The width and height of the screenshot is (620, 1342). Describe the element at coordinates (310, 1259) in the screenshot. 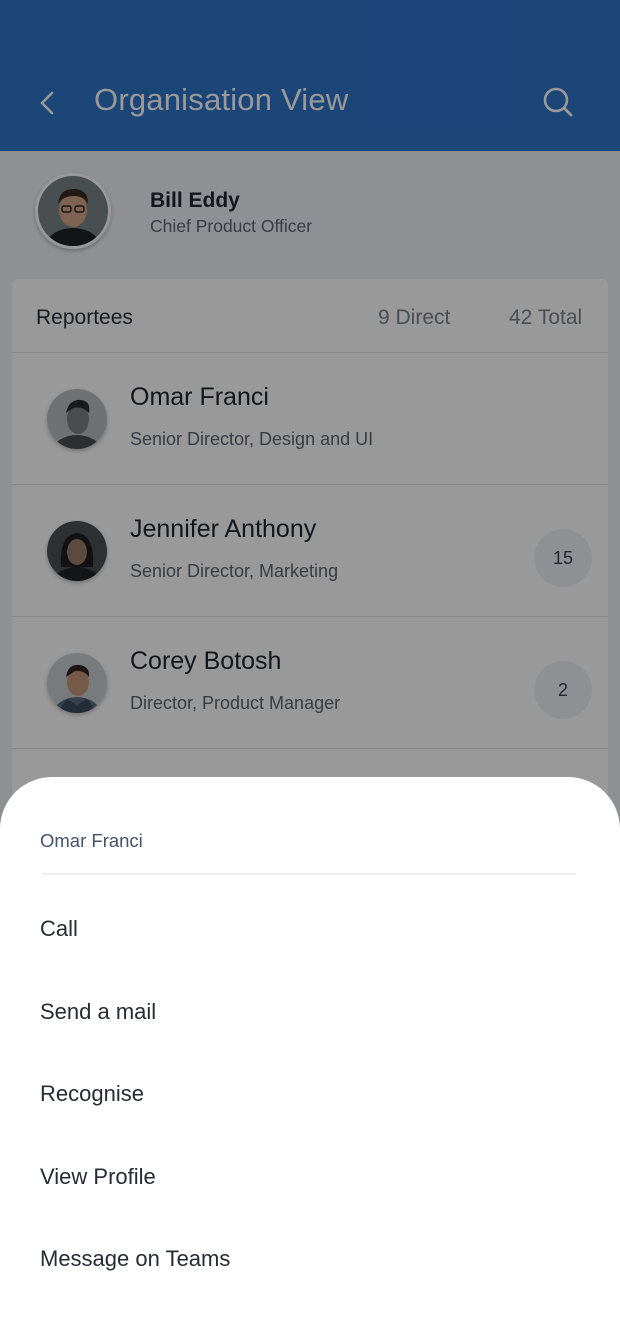

I see `message-on-teams-menu-item: Message on Teams` at that location.